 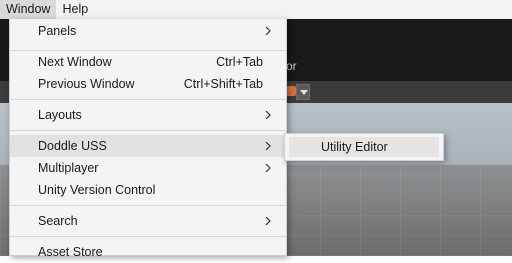 What do you see at coordinates (148, 146) in the screenshot?
I see `menu-item-doddle-uss: Doddle USS` at bounding box center [148, 146].